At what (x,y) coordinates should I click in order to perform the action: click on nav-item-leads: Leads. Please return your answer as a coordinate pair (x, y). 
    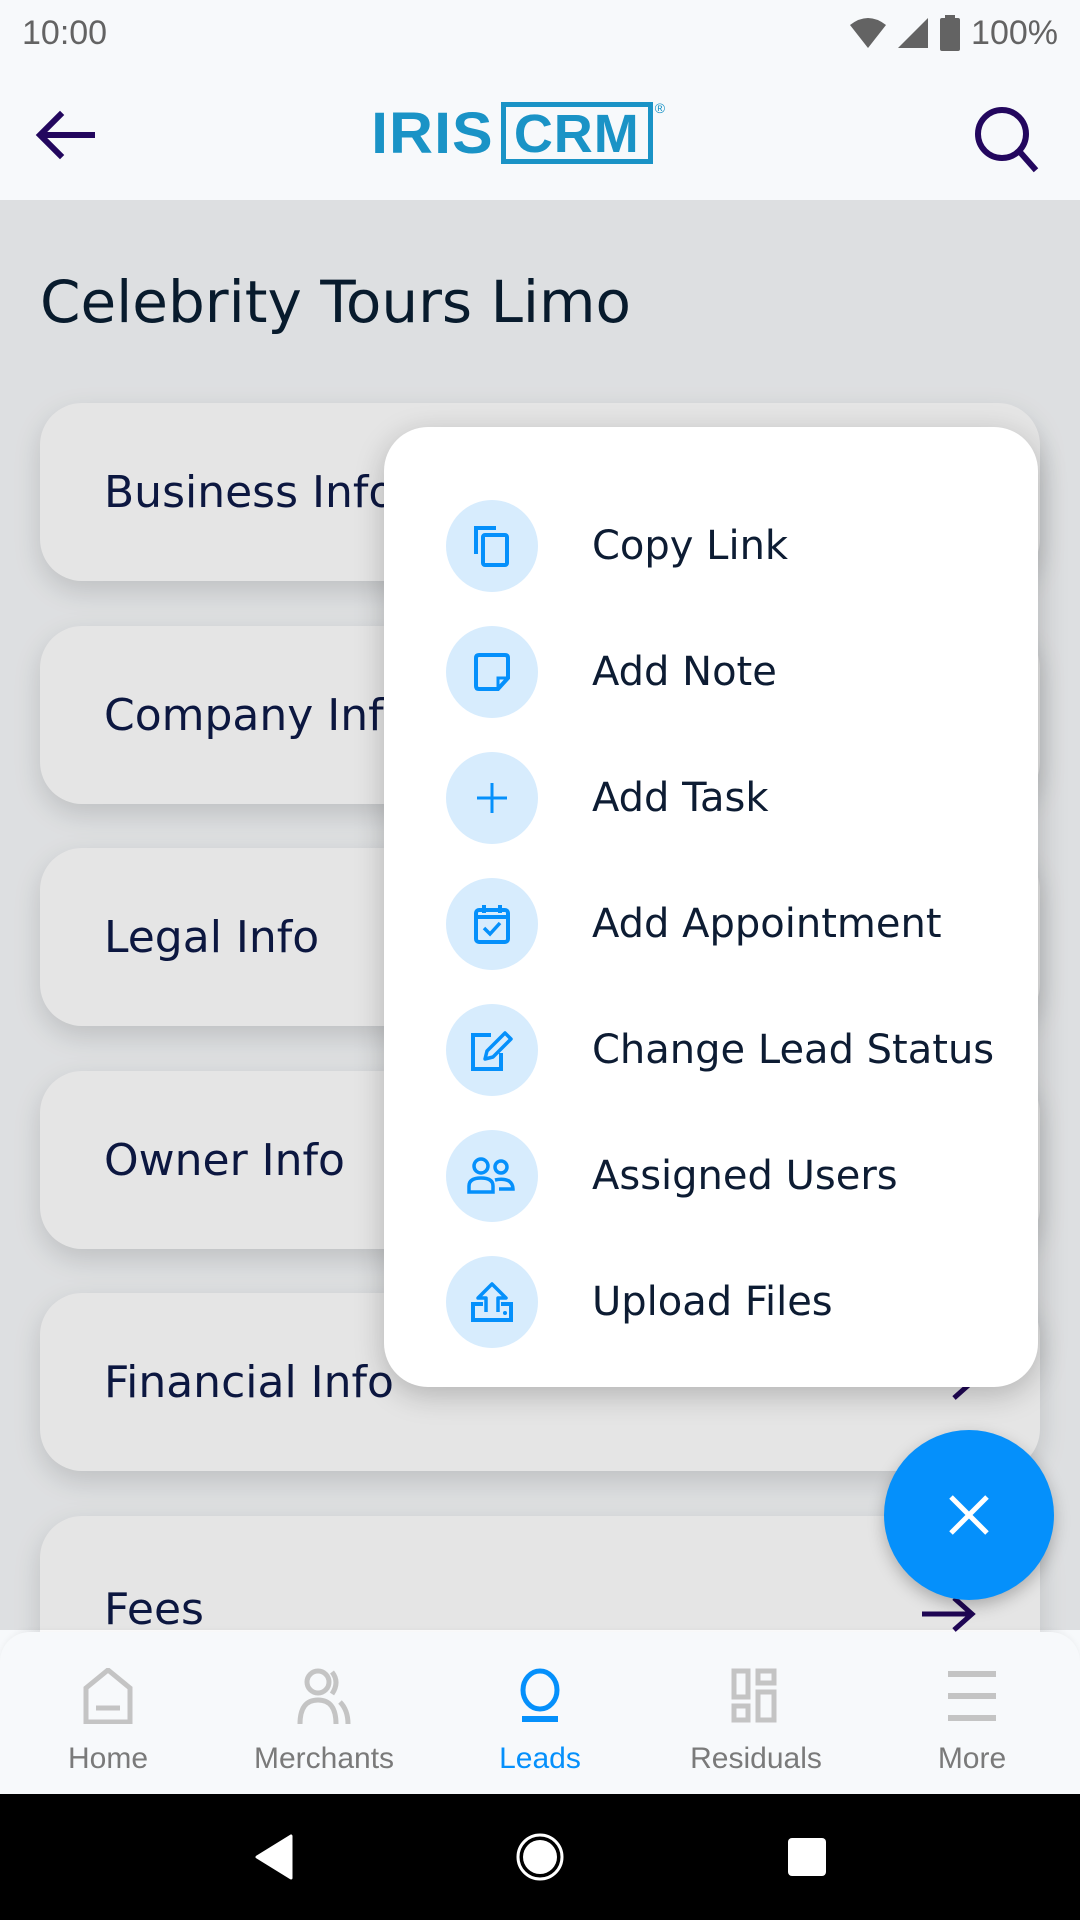
    Looking at the image, I should click on (540, 1713).